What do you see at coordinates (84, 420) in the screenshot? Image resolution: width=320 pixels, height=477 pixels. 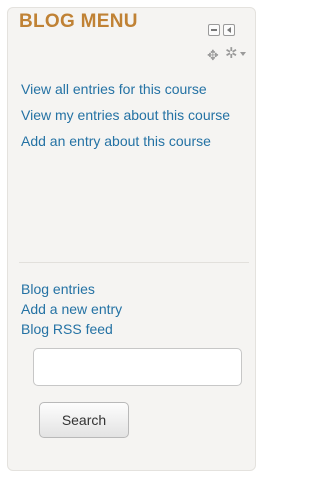 I see `search-button: Search` at bounding box center [84, 420].